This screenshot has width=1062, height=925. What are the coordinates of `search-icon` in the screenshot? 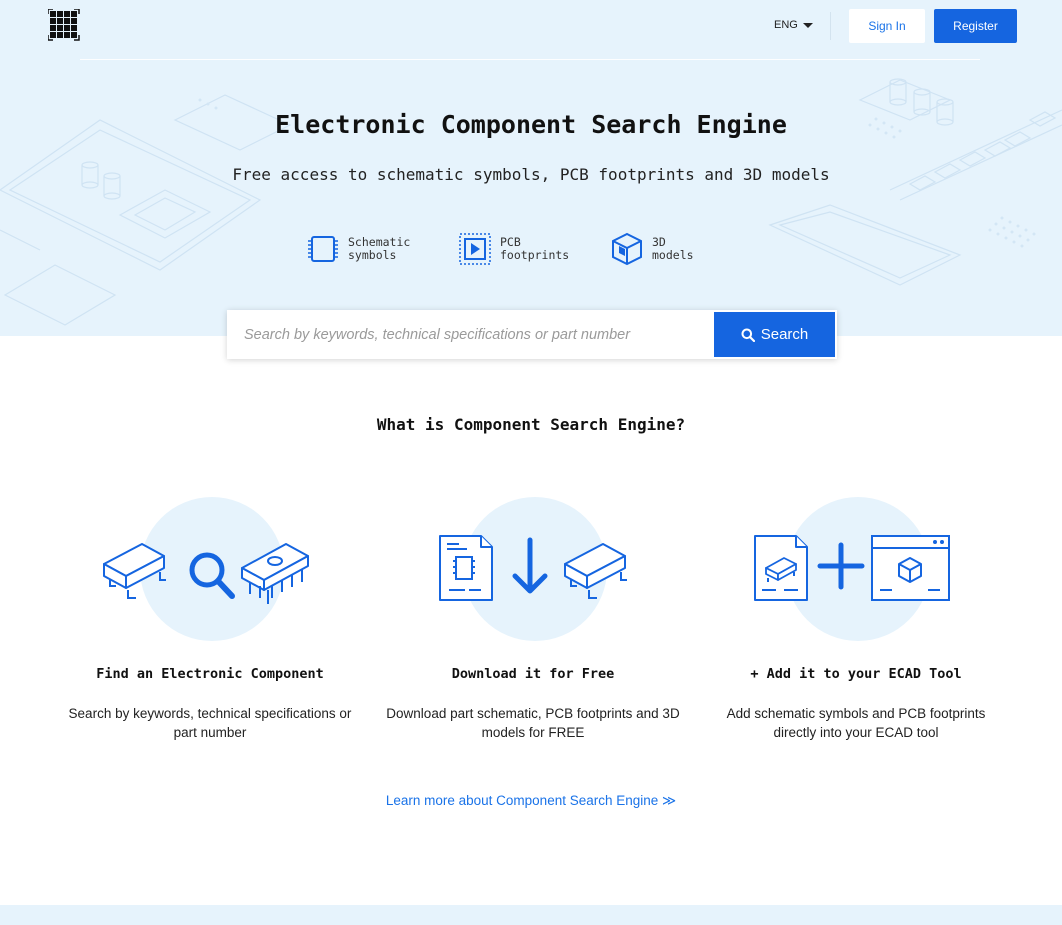 It's located at (748, 335).